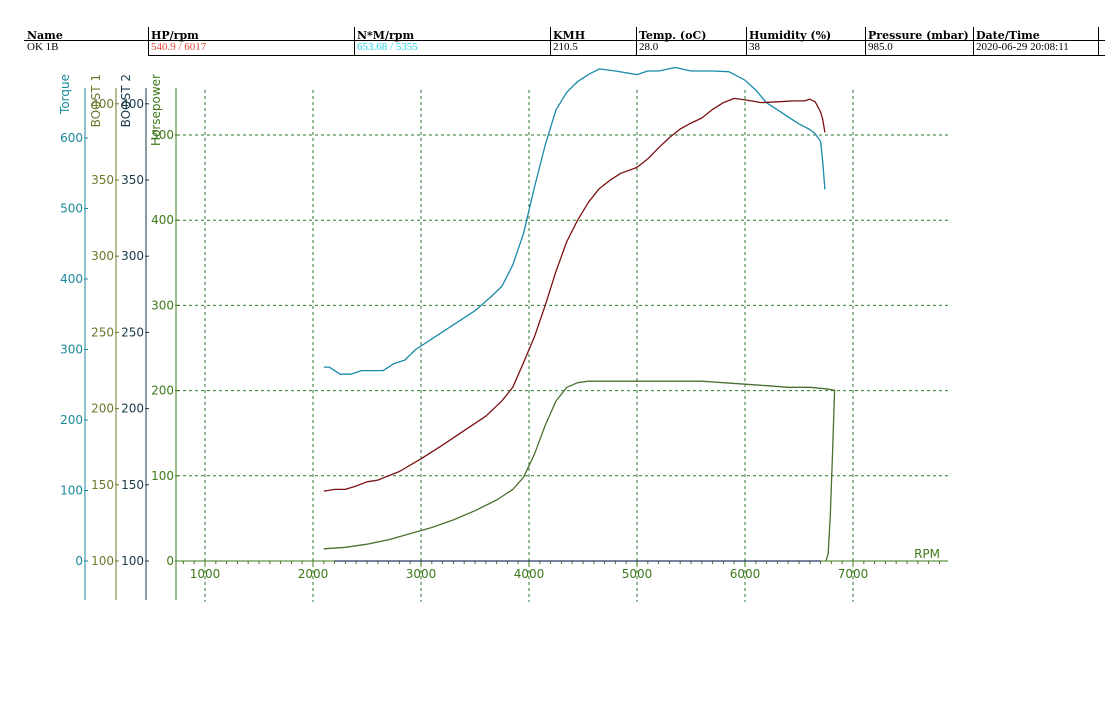  Describe the element at coordinates (96, 100) in the screenshot. I see `y-axis-title: BOOST 1` at that location.